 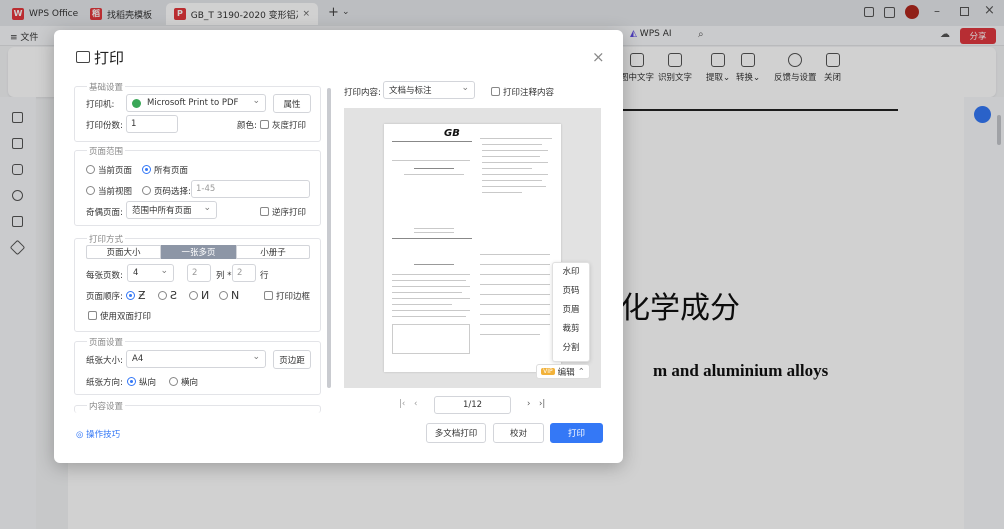 I want to click on order-n-icon: И, so click(x=205, y=295).